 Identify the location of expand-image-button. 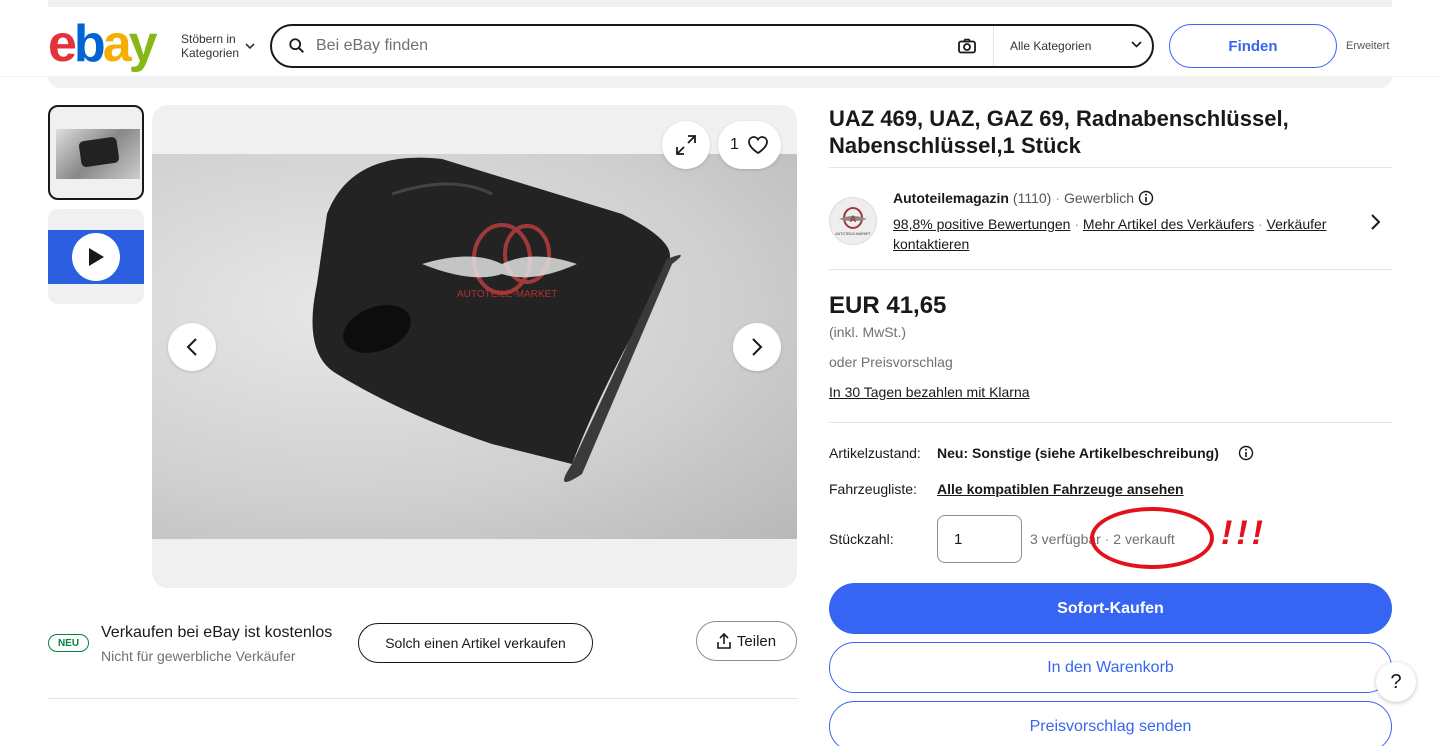
(686, 145).